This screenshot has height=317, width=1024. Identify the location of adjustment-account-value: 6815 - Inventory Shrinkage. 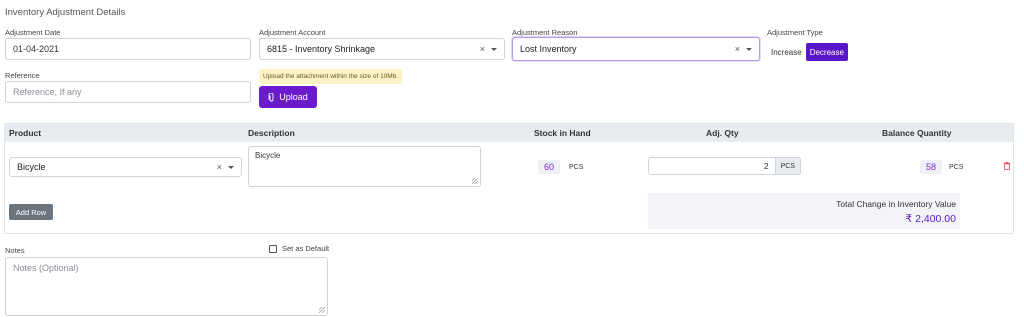
(321, 49).